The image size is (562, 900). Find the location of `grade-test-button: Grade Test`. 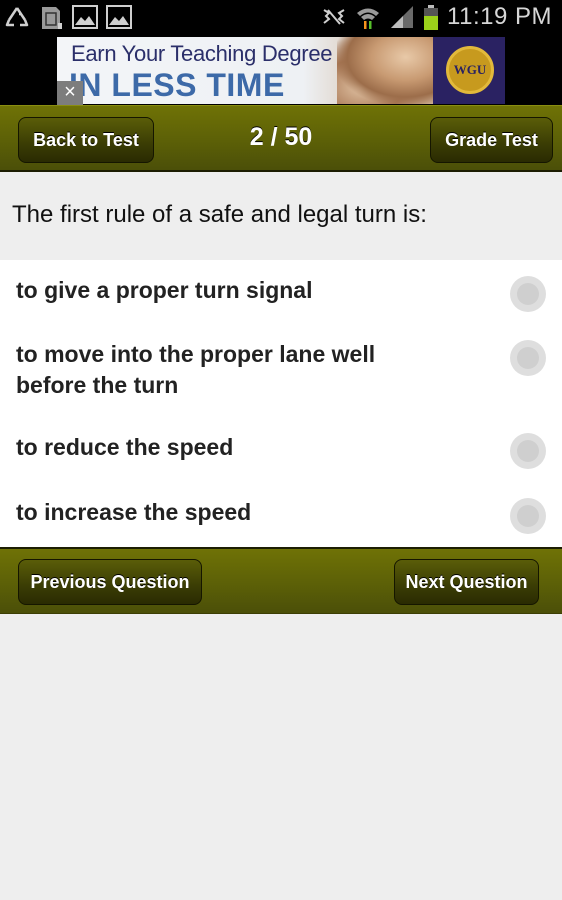

grade-test-button: Grade Test is located at coordinates (491, 140).